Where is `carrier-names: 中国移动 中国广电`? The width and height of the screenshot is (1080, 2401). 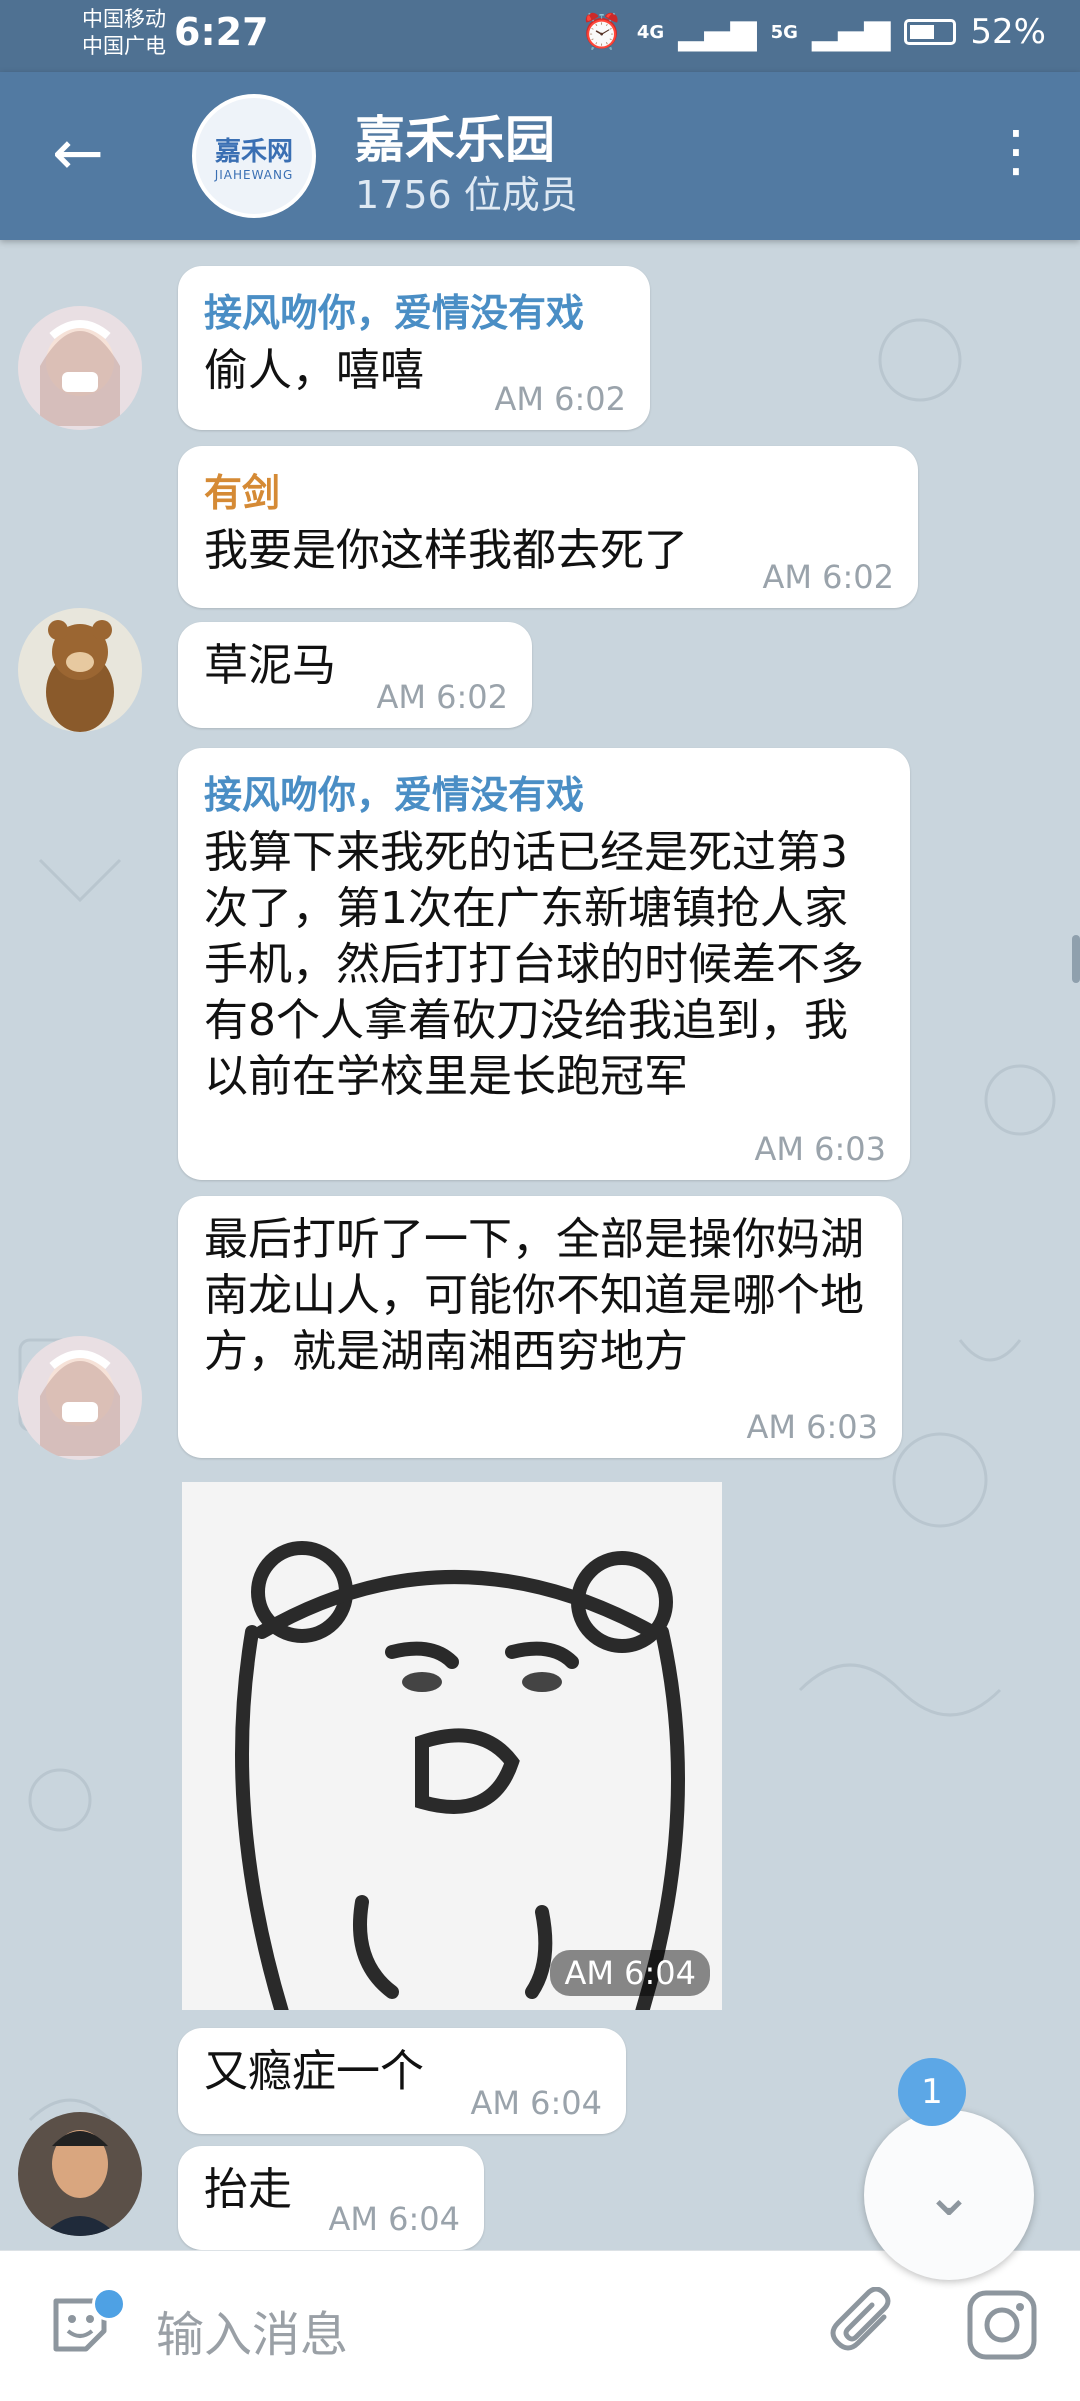
carrier-names: 中国移动 中国广电 is located at coordinates (124, 33).